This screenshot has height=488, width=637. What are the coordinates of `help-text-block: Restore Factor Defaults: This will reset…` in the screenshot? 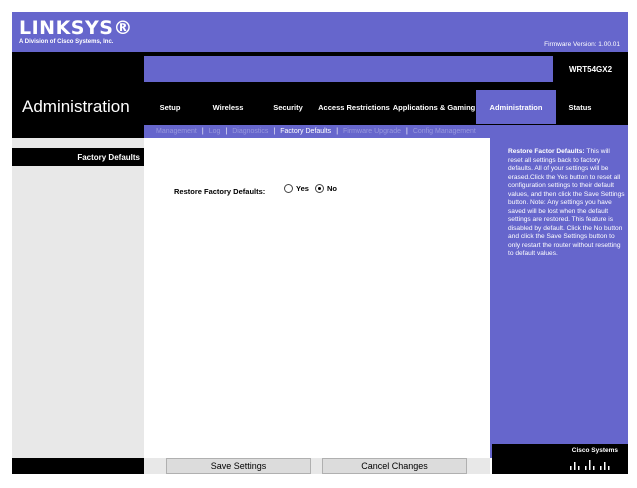 It's located at (559, 301).